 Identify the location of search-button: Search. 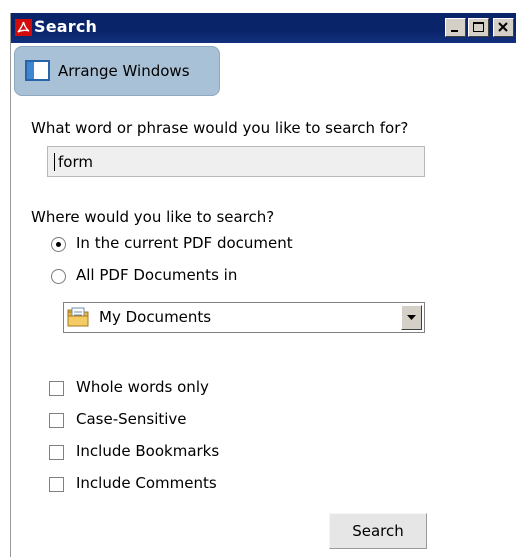
(378, 531).